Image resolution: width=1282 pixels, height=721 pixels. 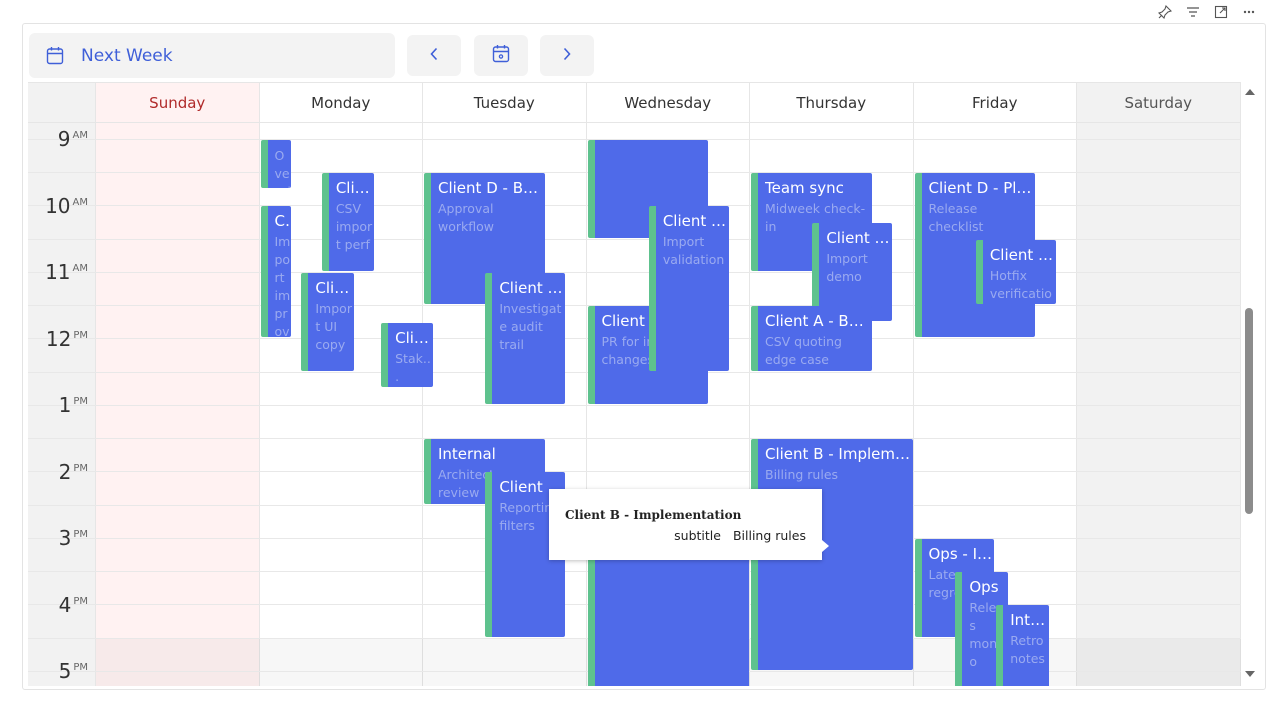 What do you see at coordinates (1159, 103) in the screenshot?
I see `day-header-saturday: Saturday` at bounding box center [1159, 103].